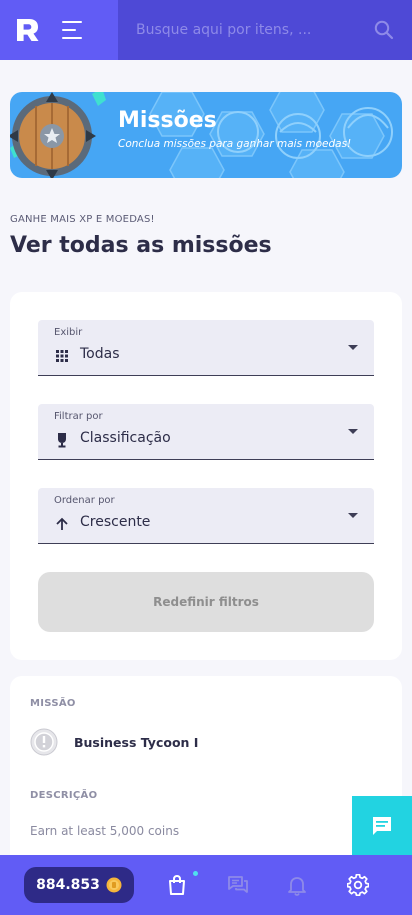  I want to click on coins-value: 884.853, so click(68, 885).